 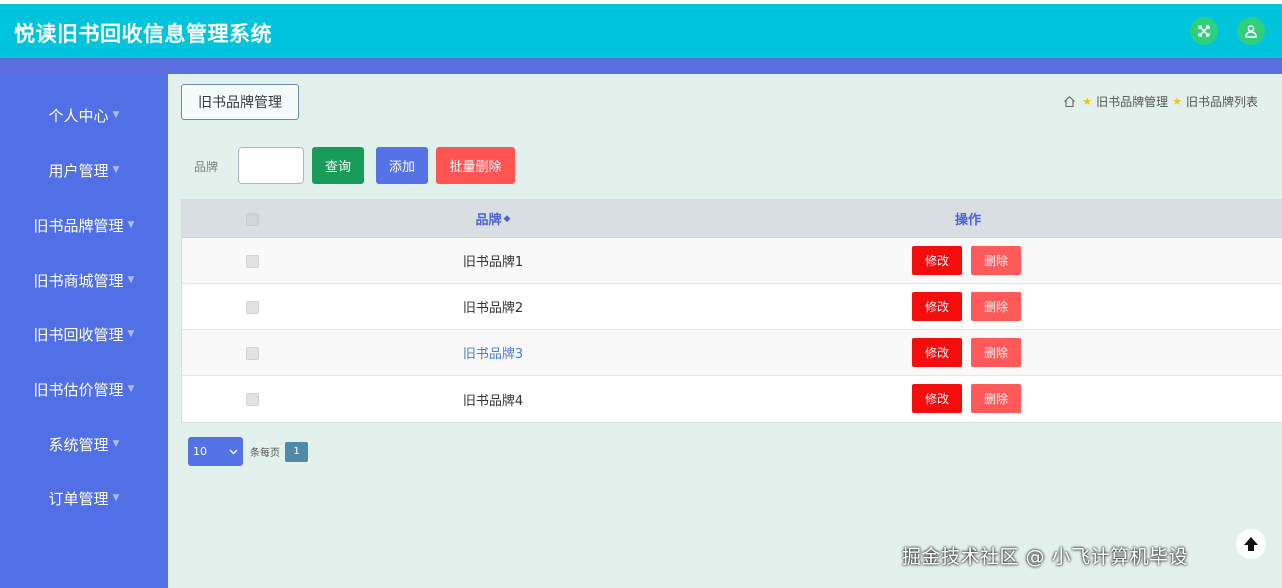 I want to click on column-header-ops: 操作, so click(x=967, y=220).